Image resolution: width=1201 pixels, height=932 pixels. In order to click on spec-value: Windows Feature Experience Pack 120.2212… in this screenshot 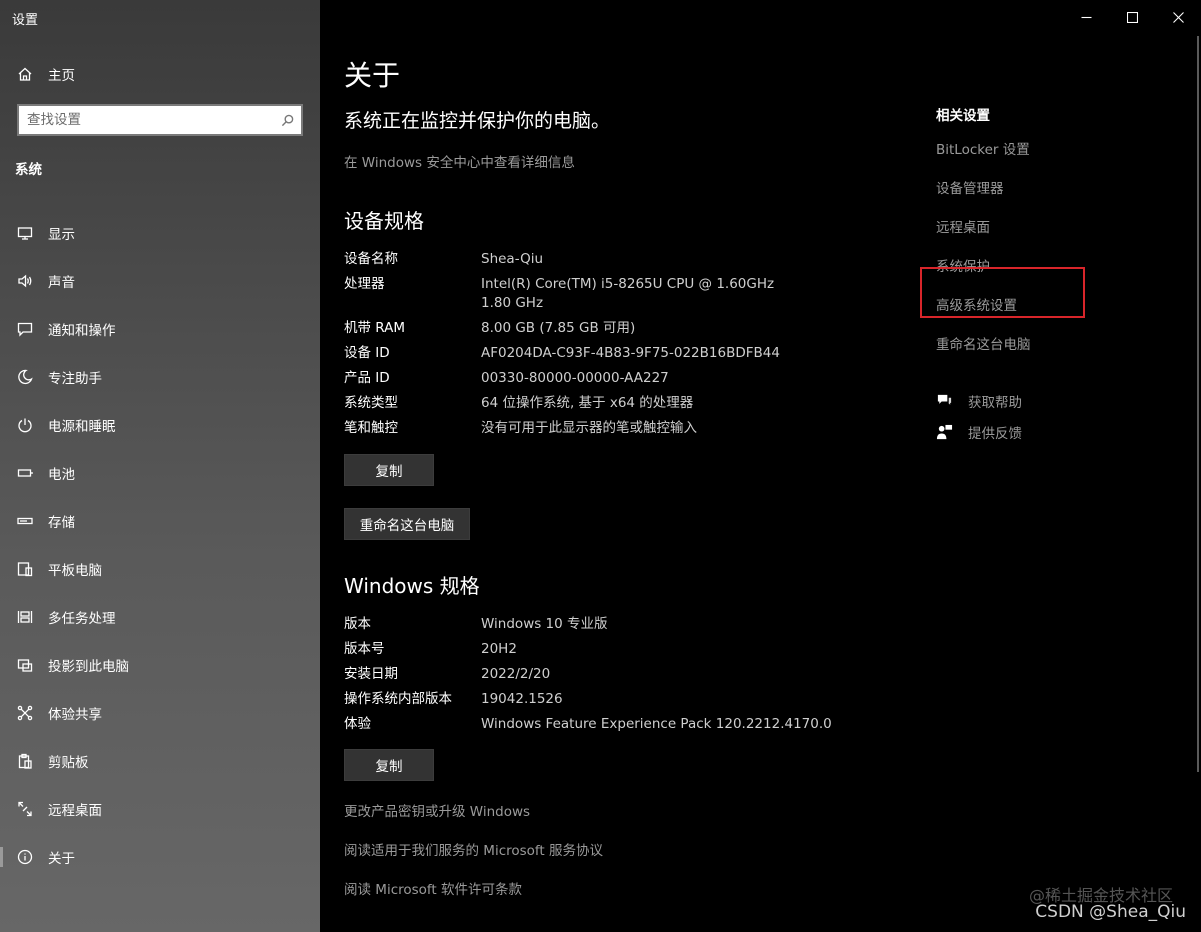, I will do `click(656, 724)`.